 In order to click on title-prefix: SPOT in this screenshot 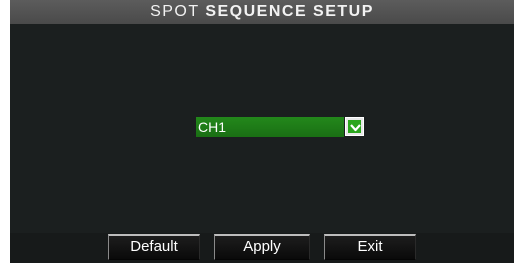, I will do `click(175, 11)`.